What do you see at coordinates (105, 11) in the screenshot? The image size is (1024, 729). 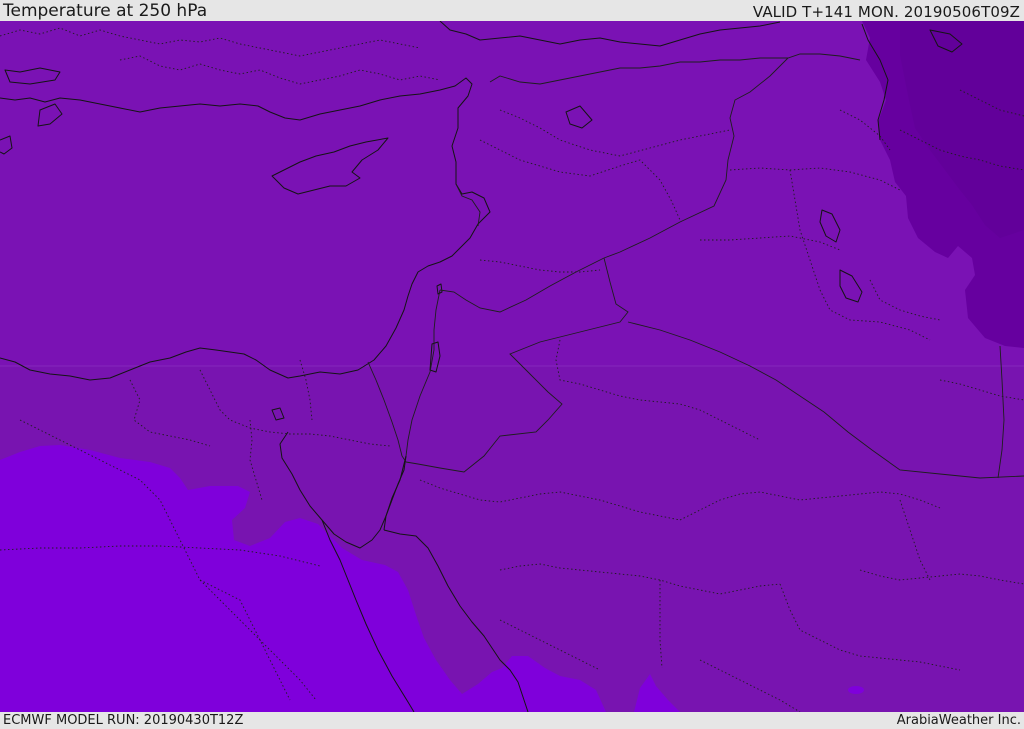 I see `map-title: Temperature at 250 hPa` at bounding box center [105, 11].